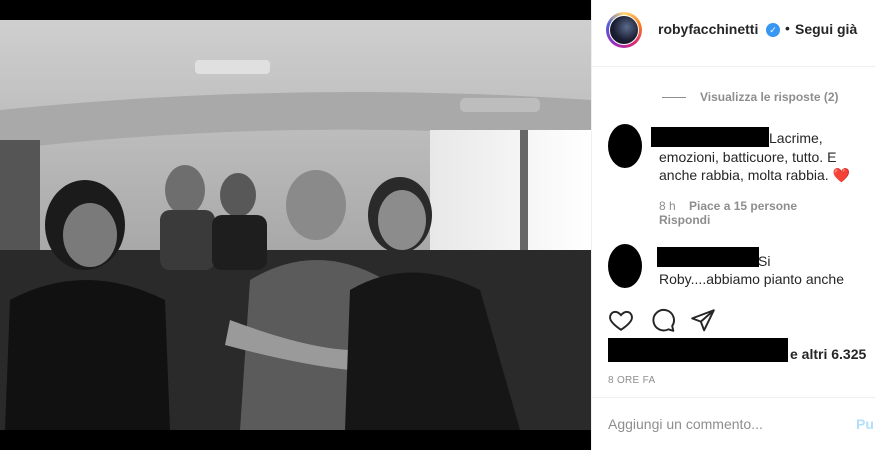  I want to click on reply-button: Rispondi, so click(684, 220).